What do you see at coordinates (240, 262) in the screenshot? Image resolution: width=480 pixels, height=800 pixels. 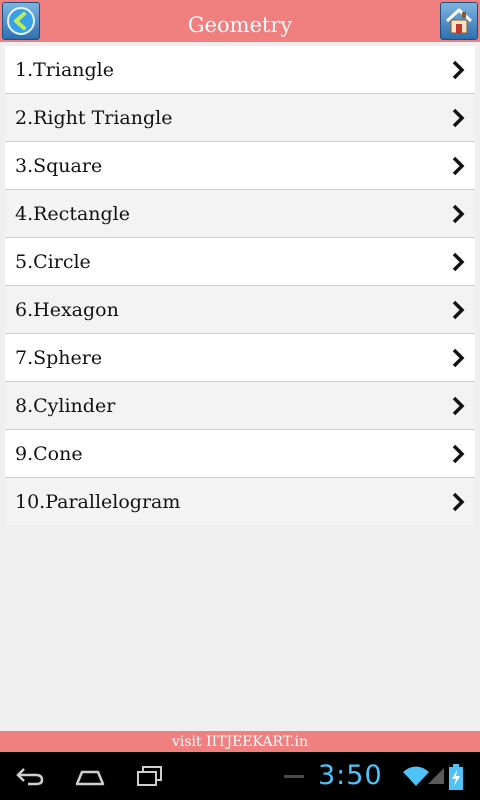 I see `list-item: 5.Circle` at bounding box center [240, 262].